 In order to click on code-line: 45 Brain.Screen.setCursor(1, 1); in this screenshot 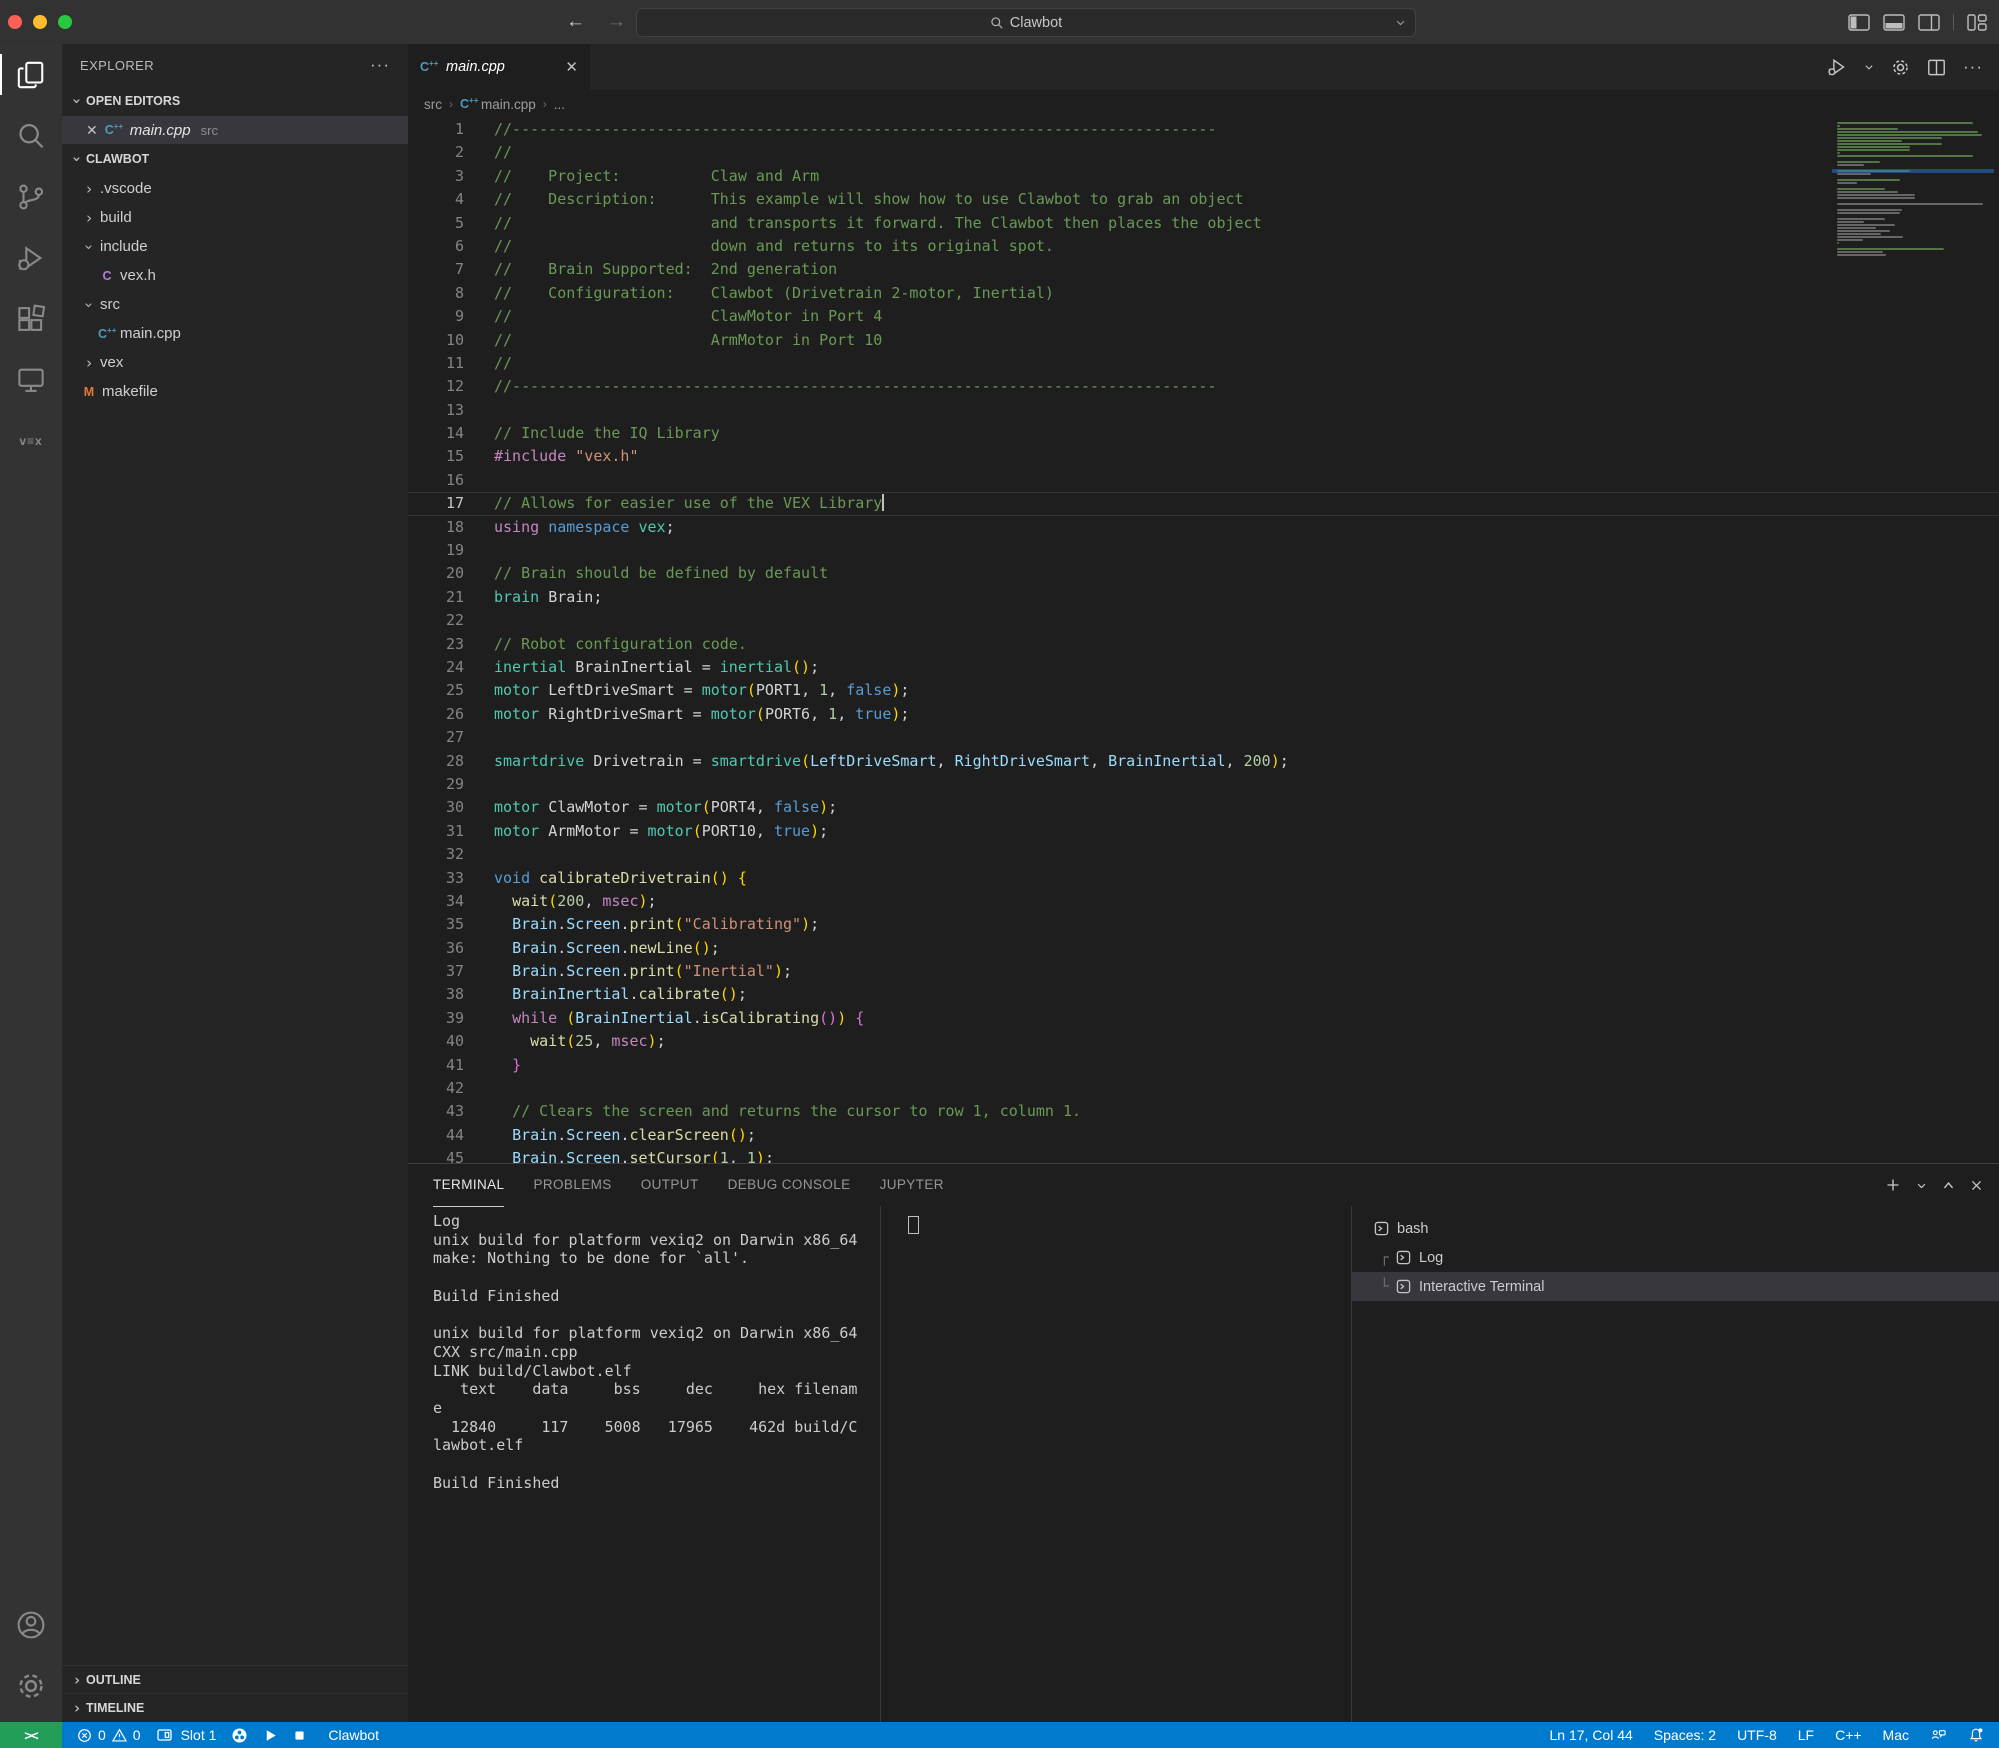, I will do `click(1203, 1155)`.